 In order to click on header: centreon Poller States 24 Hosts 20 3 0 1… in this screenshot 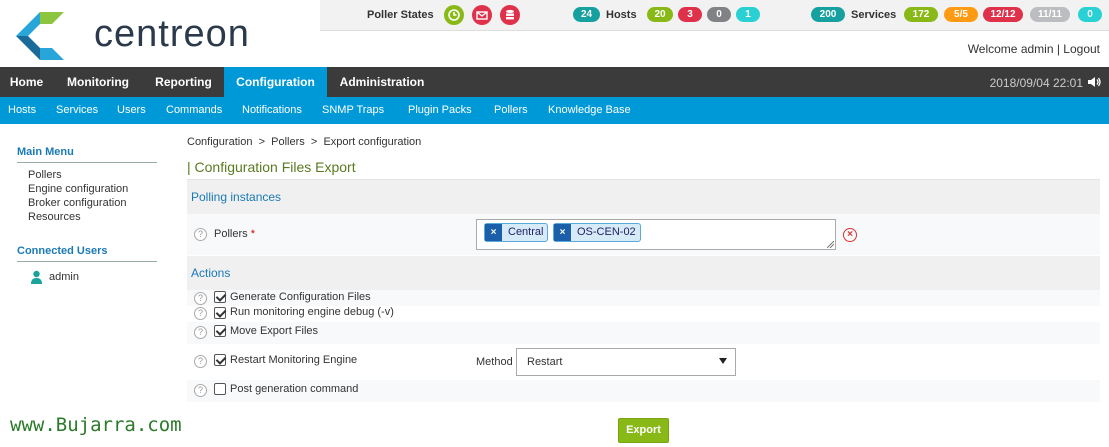, I will do `click(554, 33)`.